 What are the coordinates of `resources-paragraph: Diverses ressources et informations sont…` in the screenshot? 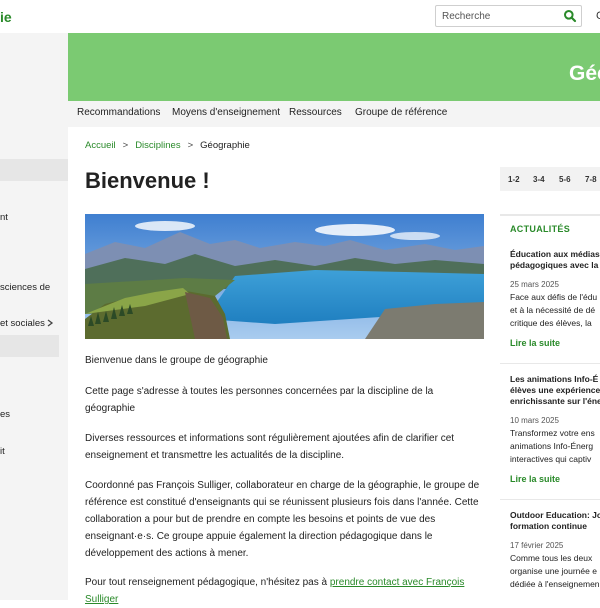 It's located at (270, 447).